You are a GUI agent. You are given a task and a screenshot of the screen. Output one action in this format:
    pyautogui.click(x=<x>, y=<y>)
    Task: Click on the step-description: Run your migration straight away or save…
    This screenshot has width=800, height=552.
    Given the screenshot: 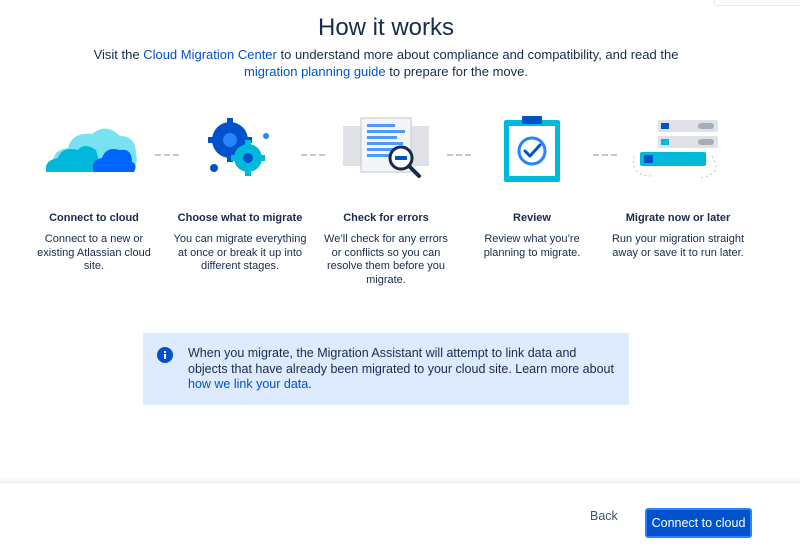 What is the action you would take?
    pyautogui.click(x=678, y=246)
    